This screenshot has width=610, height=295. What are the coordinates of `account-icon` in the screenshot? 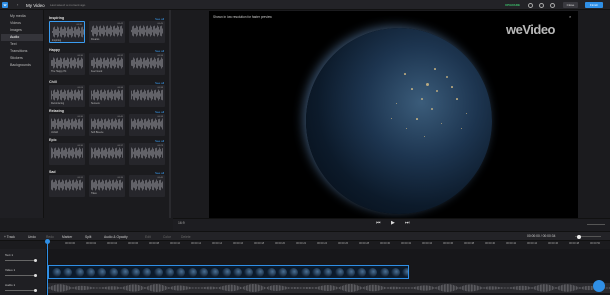 It's located at (552, 5).